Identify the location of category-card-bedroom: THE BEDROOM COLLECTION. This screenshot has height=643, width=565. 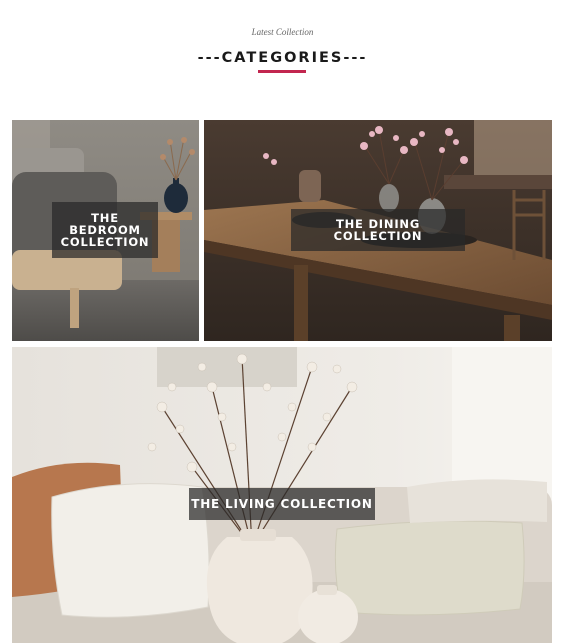
(105, 230).